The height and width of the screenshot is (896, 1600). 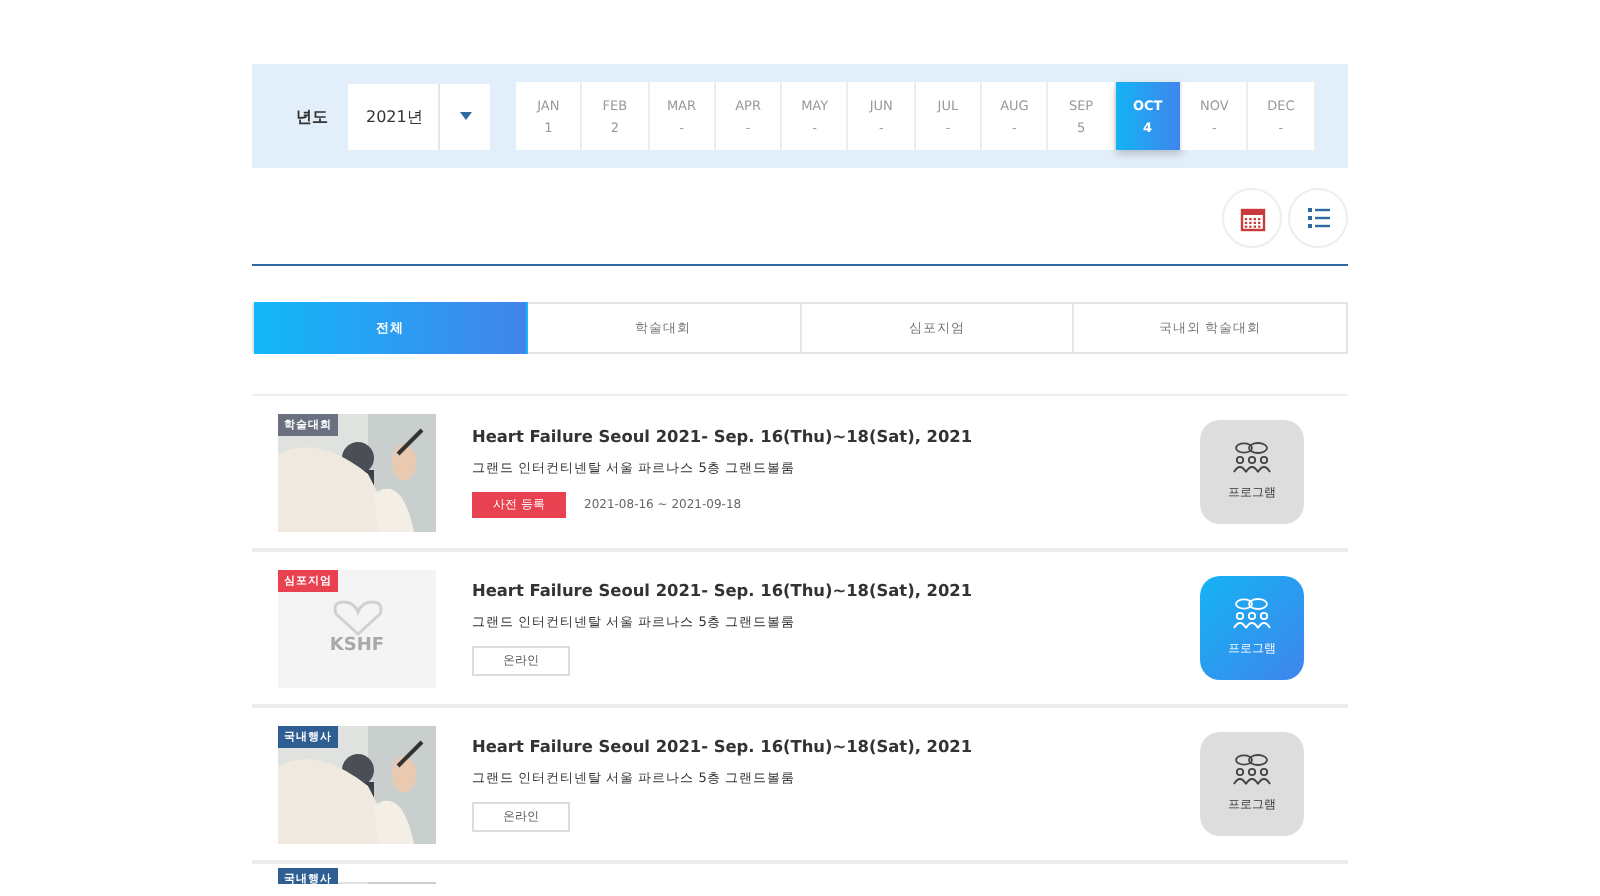 I want to click on year-label: 년도, so click(x=312, y=116).